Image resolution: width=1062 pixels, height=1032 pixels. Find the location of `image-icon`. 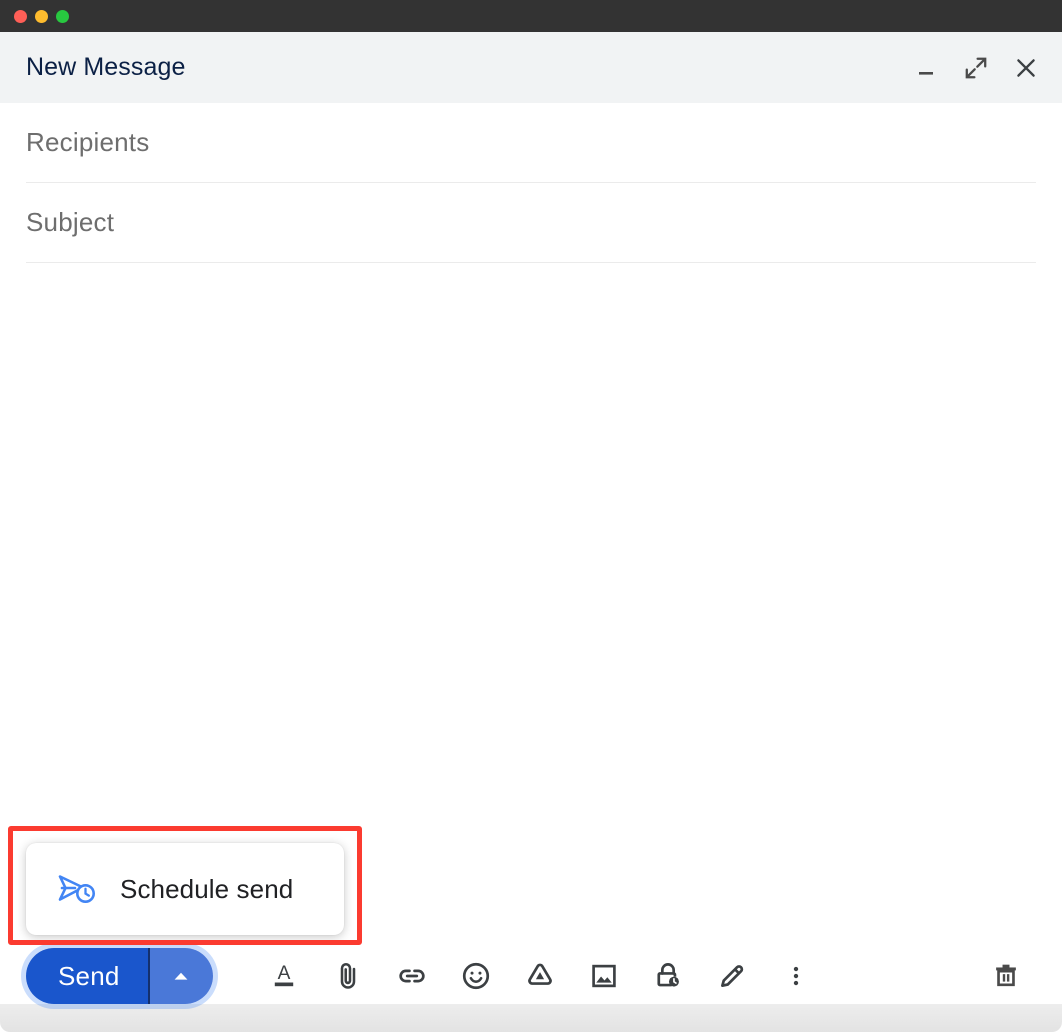

image-icon is located at coordinates (604, 976).